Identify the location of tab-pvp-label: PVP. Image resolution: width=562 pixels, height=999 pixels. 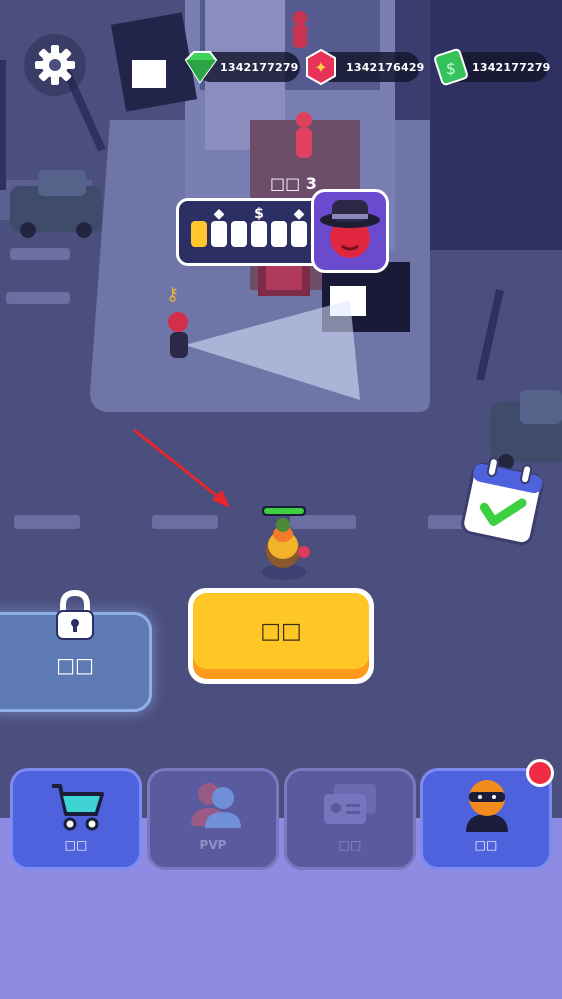
(213, 845).